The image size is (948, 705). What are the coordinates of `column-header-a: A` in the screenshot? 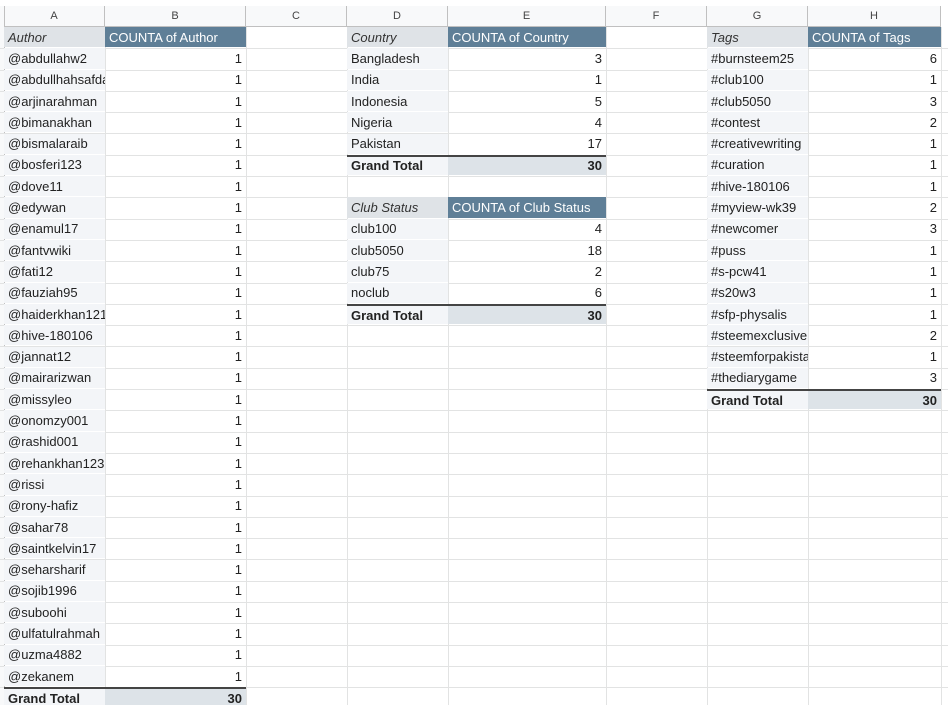 It's located at (54, 16).